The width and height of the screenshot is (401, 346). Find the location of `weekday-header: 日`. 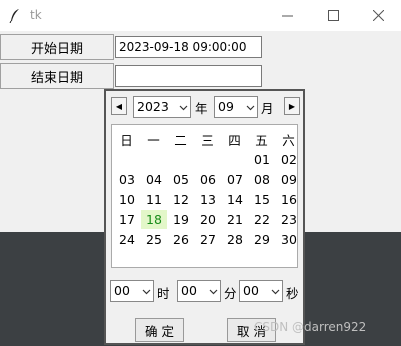

weekday-header: 日 is located at coordinates (126, 140).